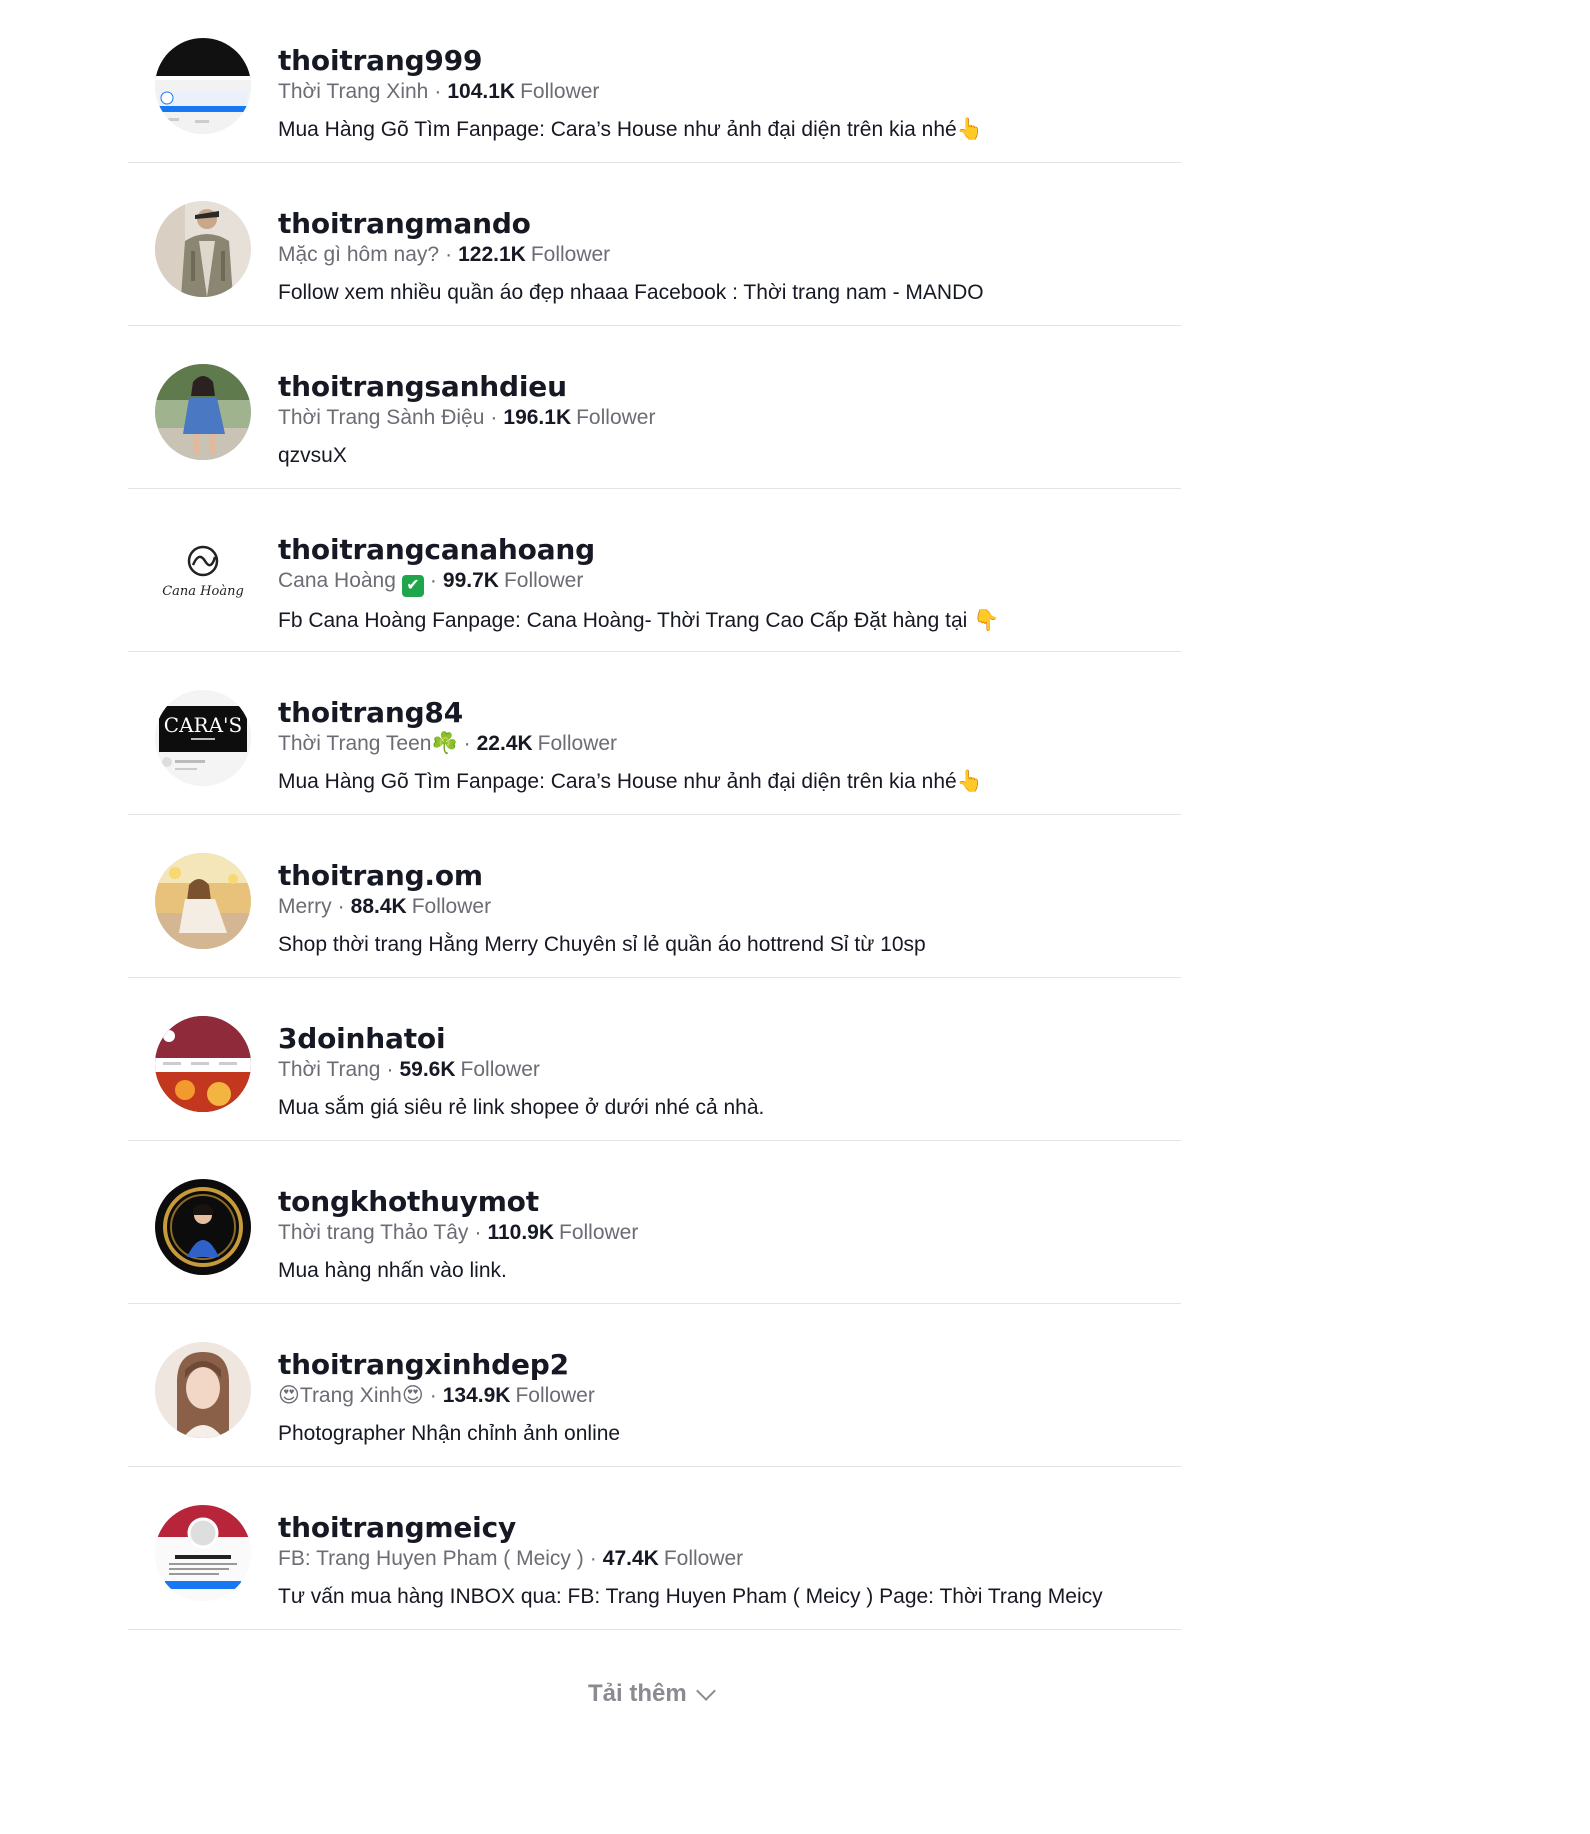 This screenshot has width=1590, height=1834. Describe the element at coordinates (470, 580) in the screenshot. I see `follower-count: 99.7K` at that location.